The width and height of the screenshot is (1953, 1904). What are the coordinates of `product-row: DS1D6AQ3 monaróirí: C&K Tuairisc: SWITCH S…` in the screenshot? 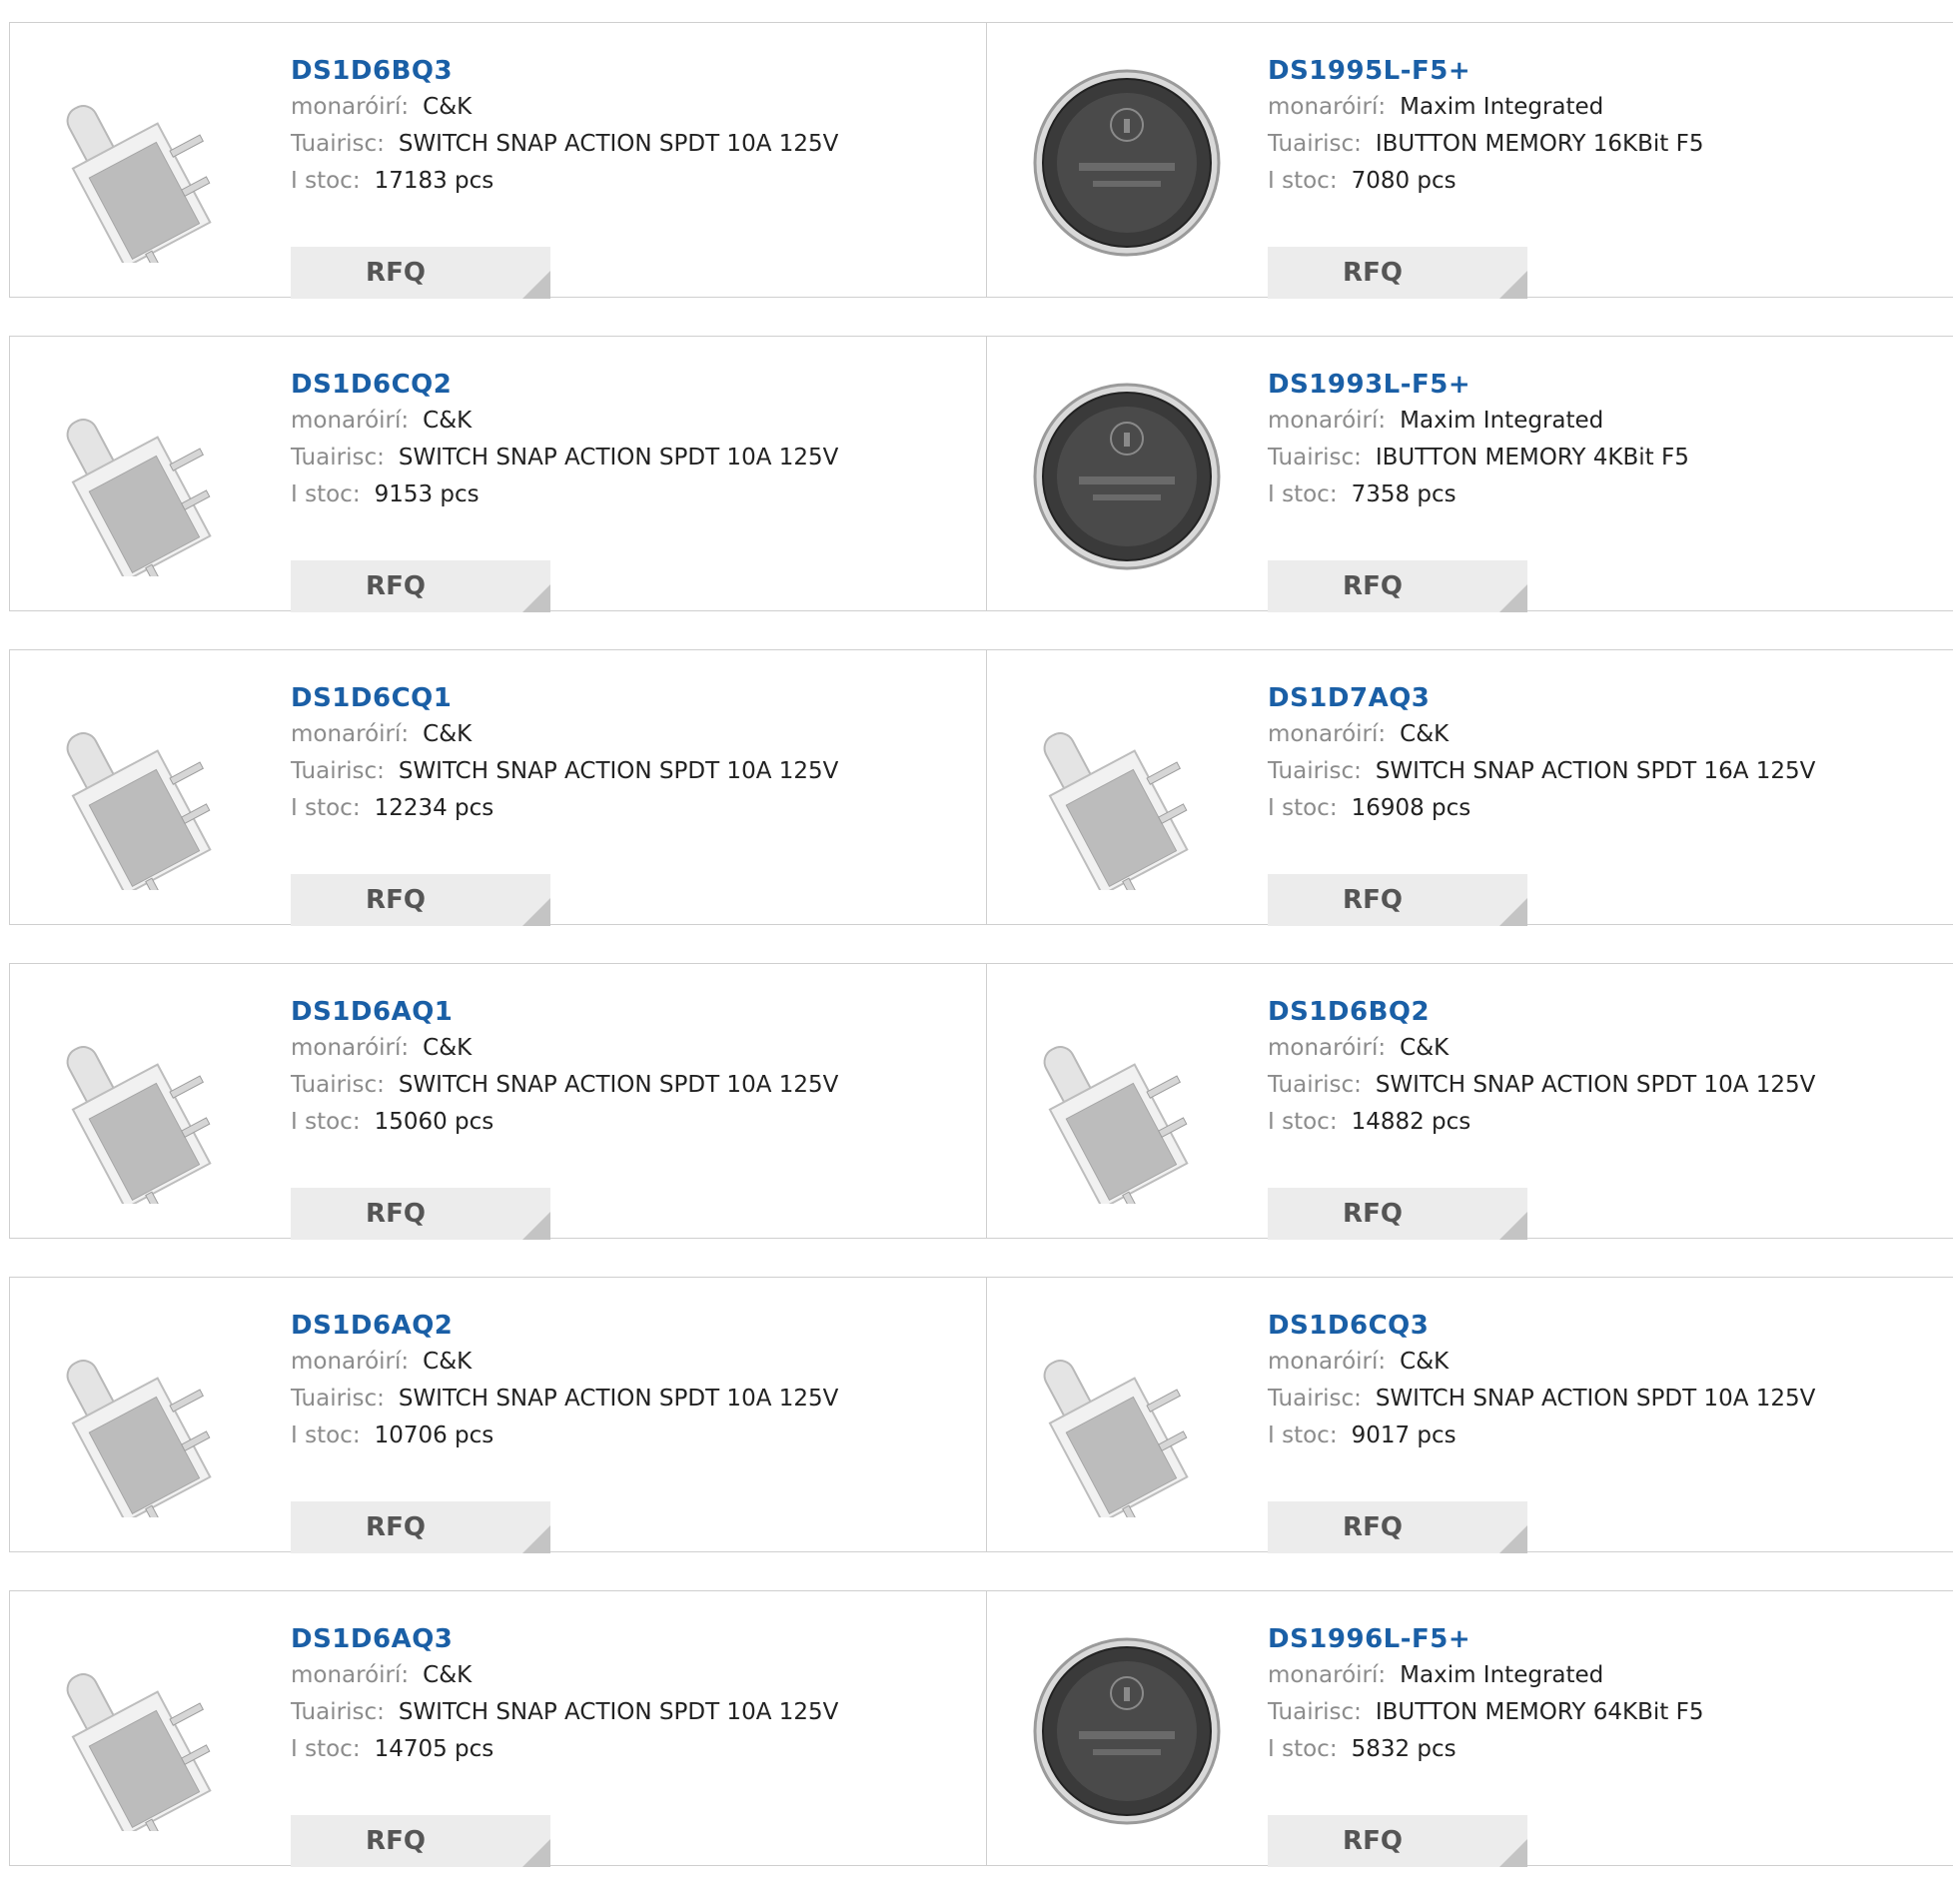 It's located at (981, 1728).